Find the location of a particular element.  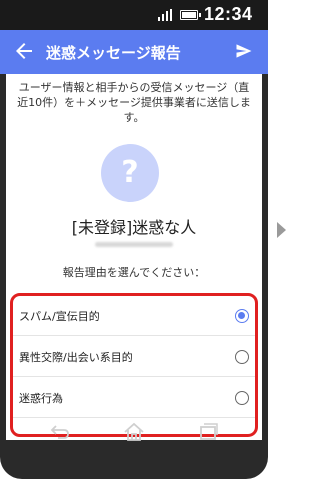

app-bar: 迷惑メッセージ報告 is located at coordinates (134, 52).